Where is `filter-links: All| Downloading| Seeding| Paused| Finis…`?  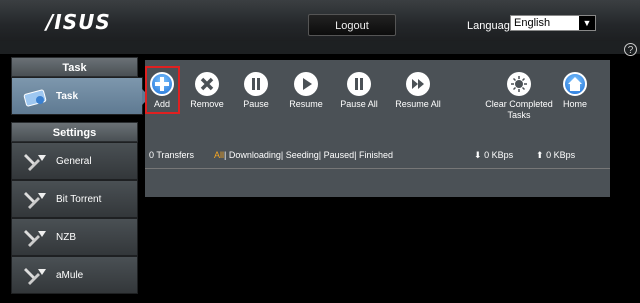
filter-links: All| Downloading| Seeding| Paused| Finis… is located at coordinates (303, 155).